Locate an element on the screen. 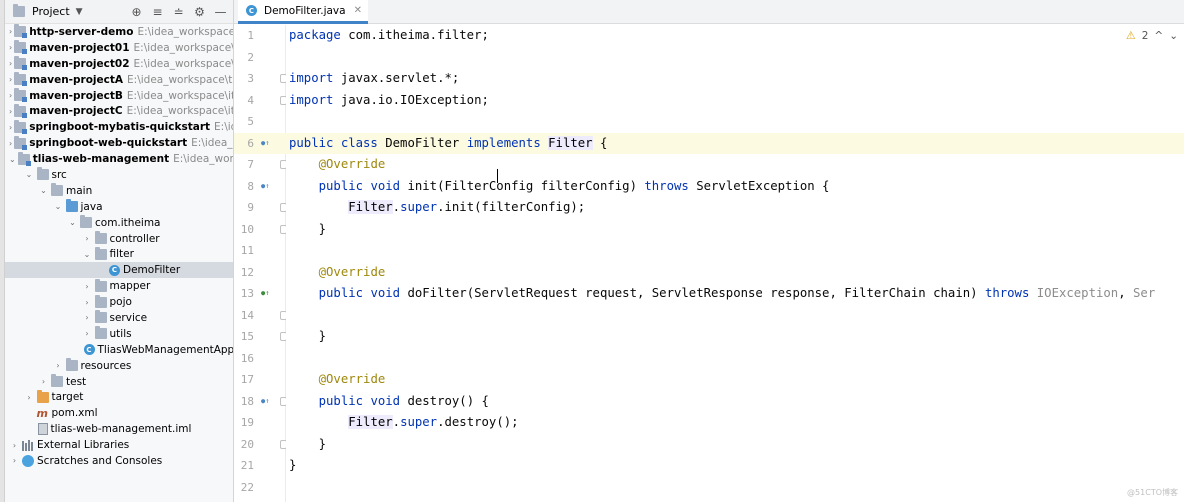 This screenshot has width=1184, height=502. tree-item: › target is located at coordinates (119, 397).